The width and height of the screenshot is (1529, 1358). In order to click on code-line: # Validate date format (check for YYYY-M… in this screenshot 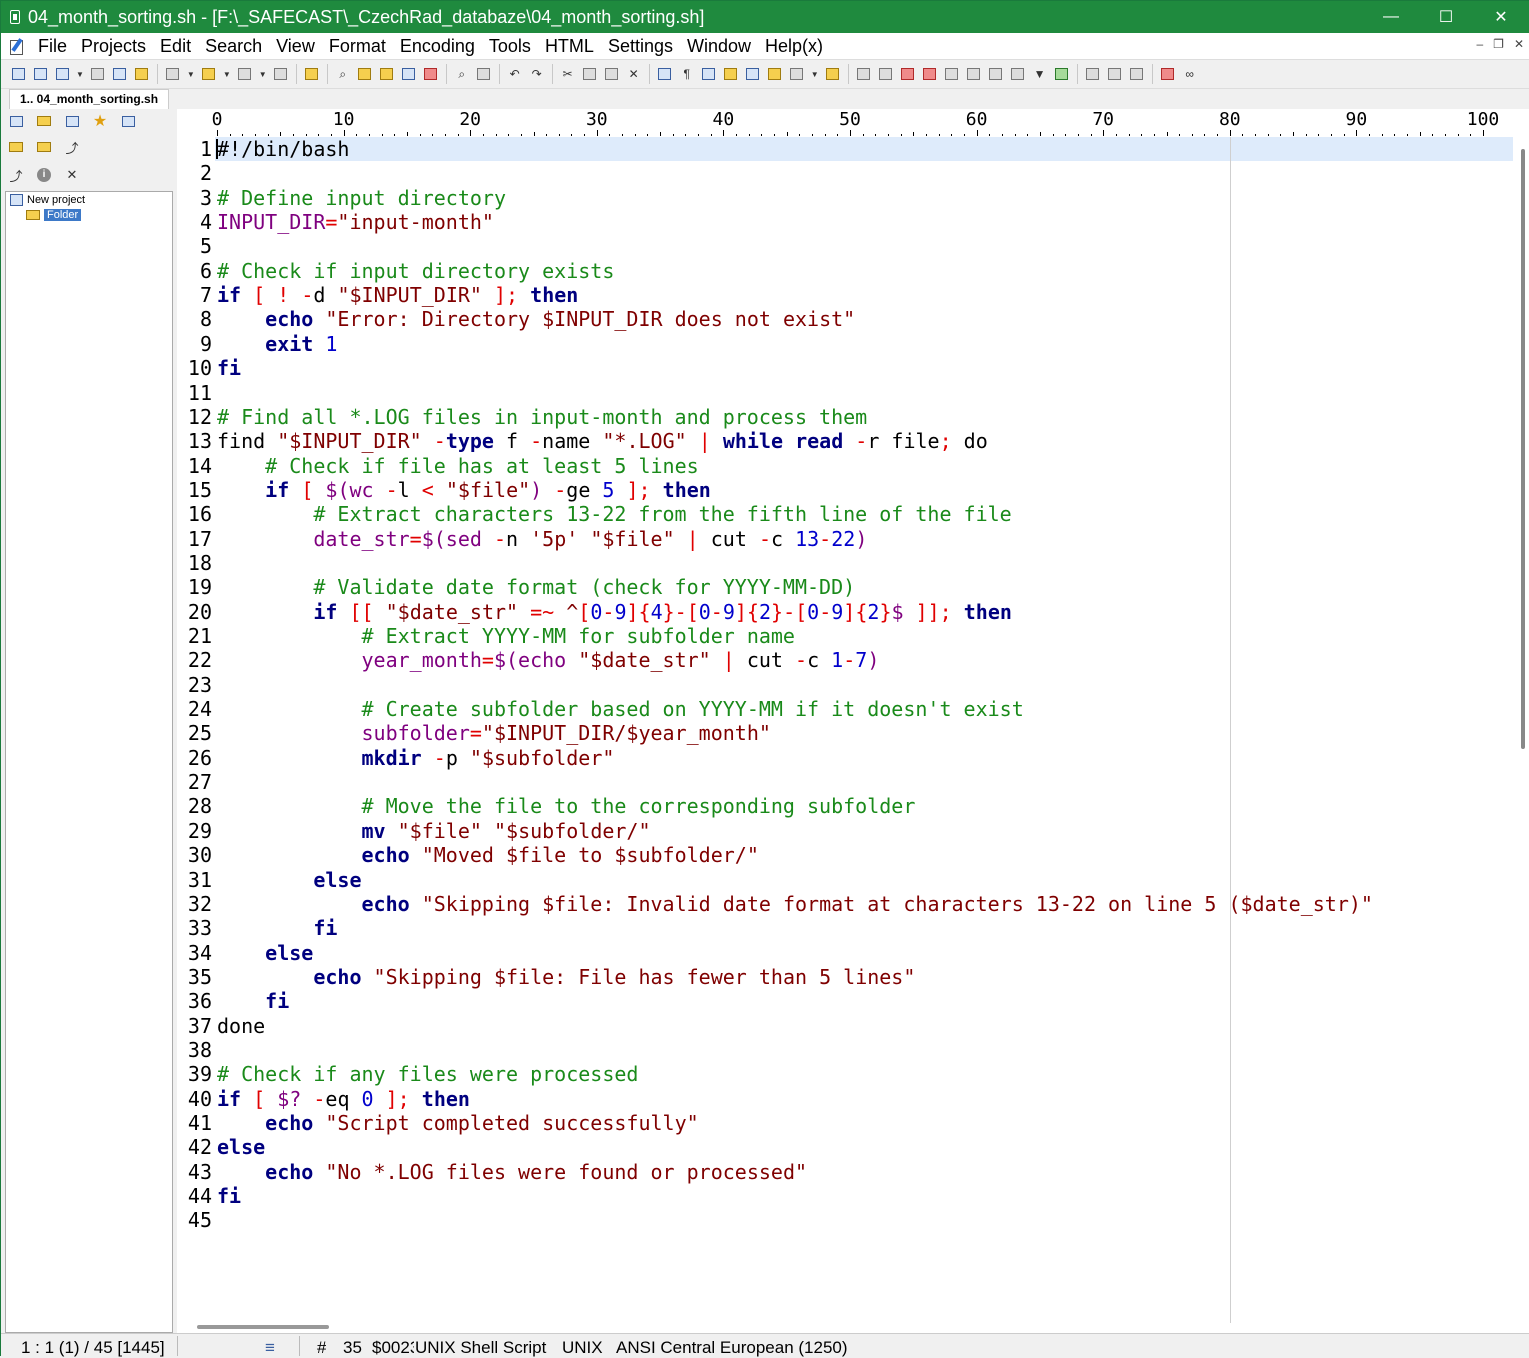, I will do `click(536, 587)`.